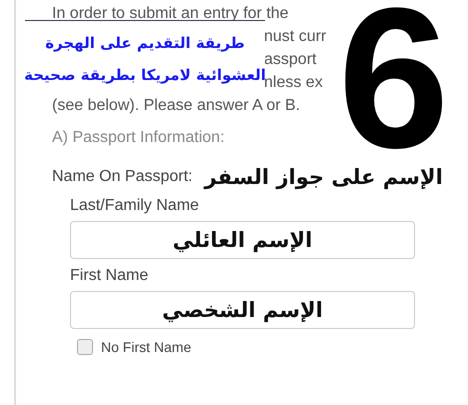 The image size is (468, 405). I want to click on paragraph-text: nless ex, so click(293, 82).